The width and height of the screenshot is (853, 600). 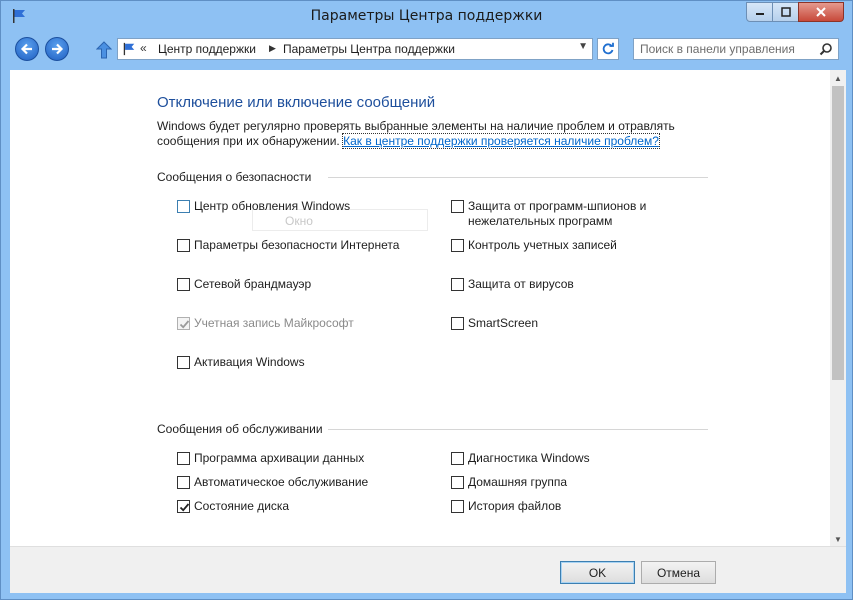 I want to click on checkbox-label: Активация Windows, so click(x=249, y=362).